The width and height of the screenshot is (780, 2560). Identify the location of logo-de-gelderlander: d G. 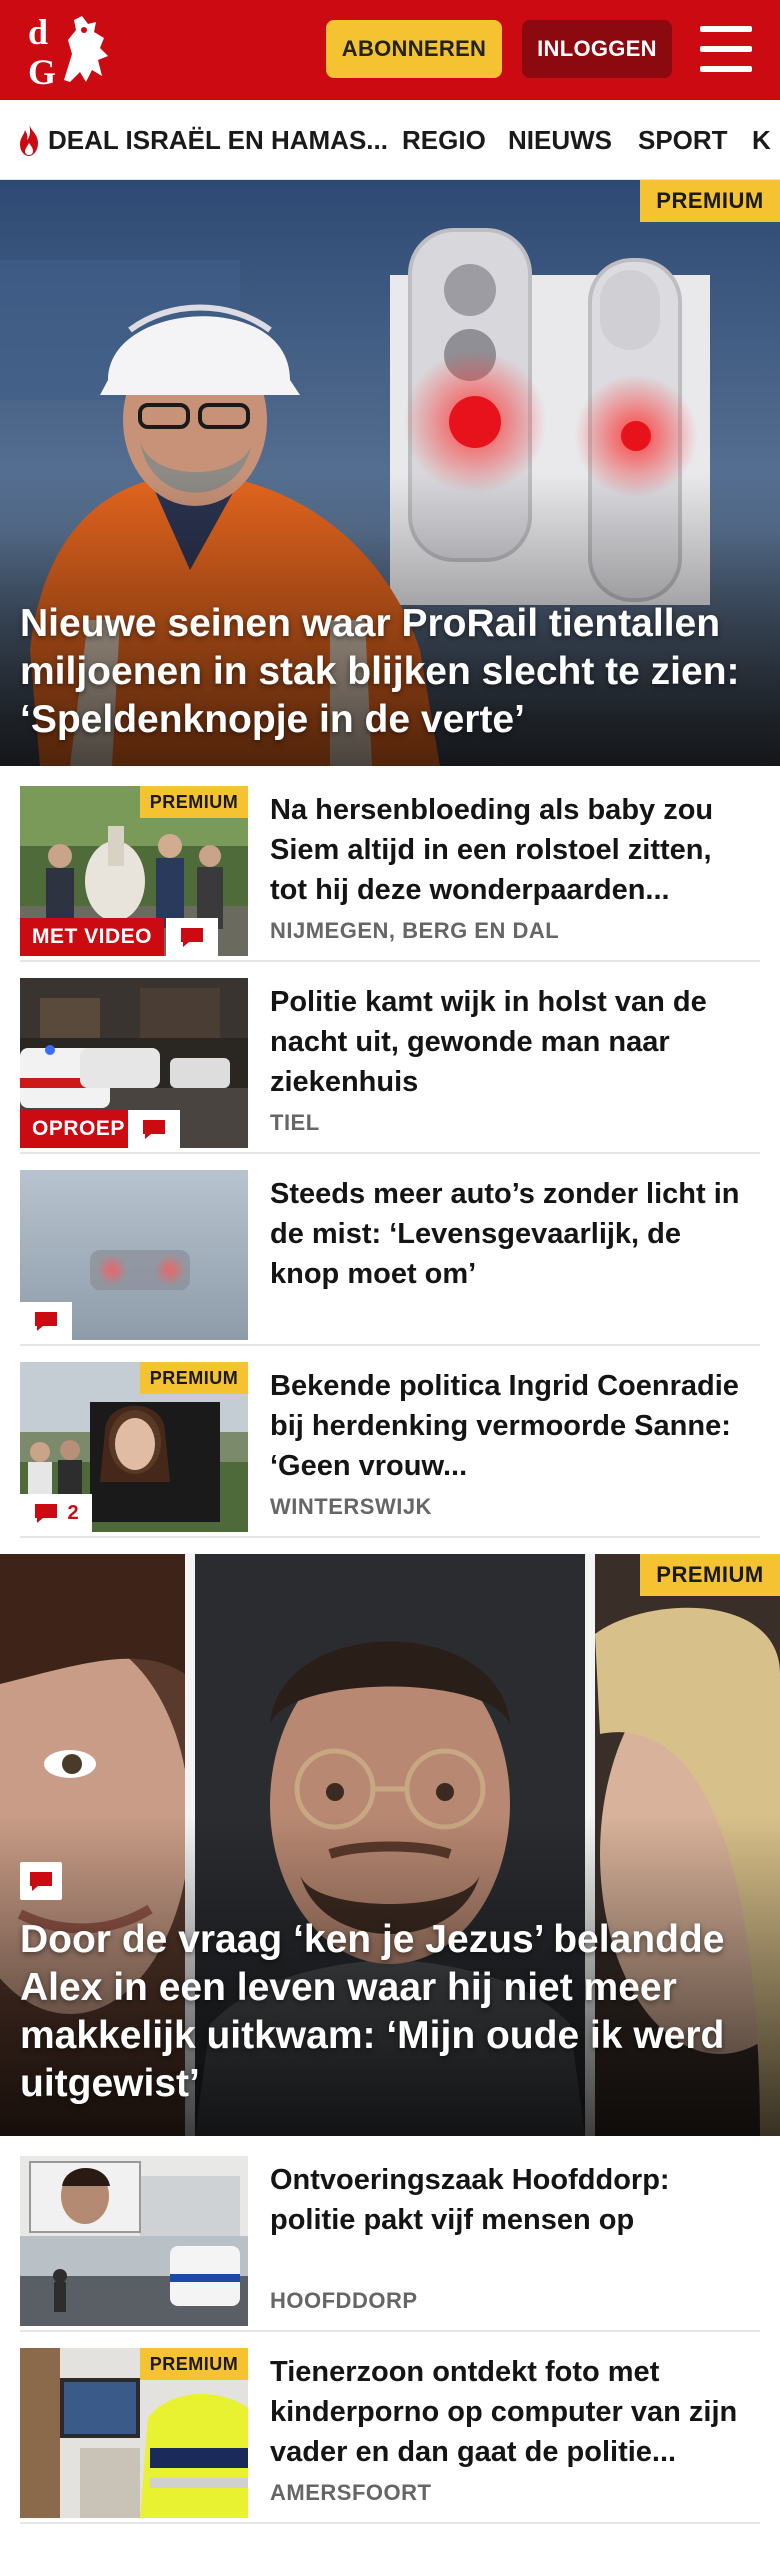
(72, 50).